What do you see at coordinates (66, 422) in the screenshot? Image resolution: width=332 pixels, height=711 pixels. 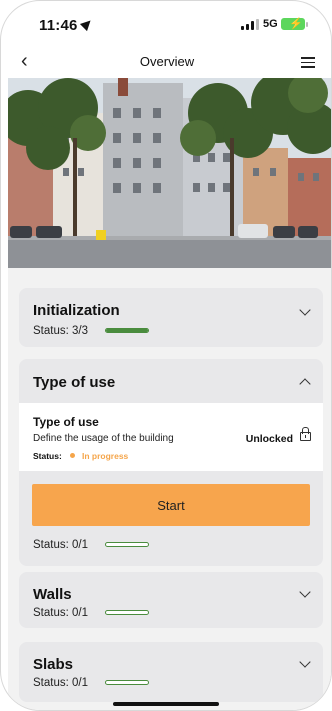 I see `task-title: Type of use` at bounding box center [66, 422].